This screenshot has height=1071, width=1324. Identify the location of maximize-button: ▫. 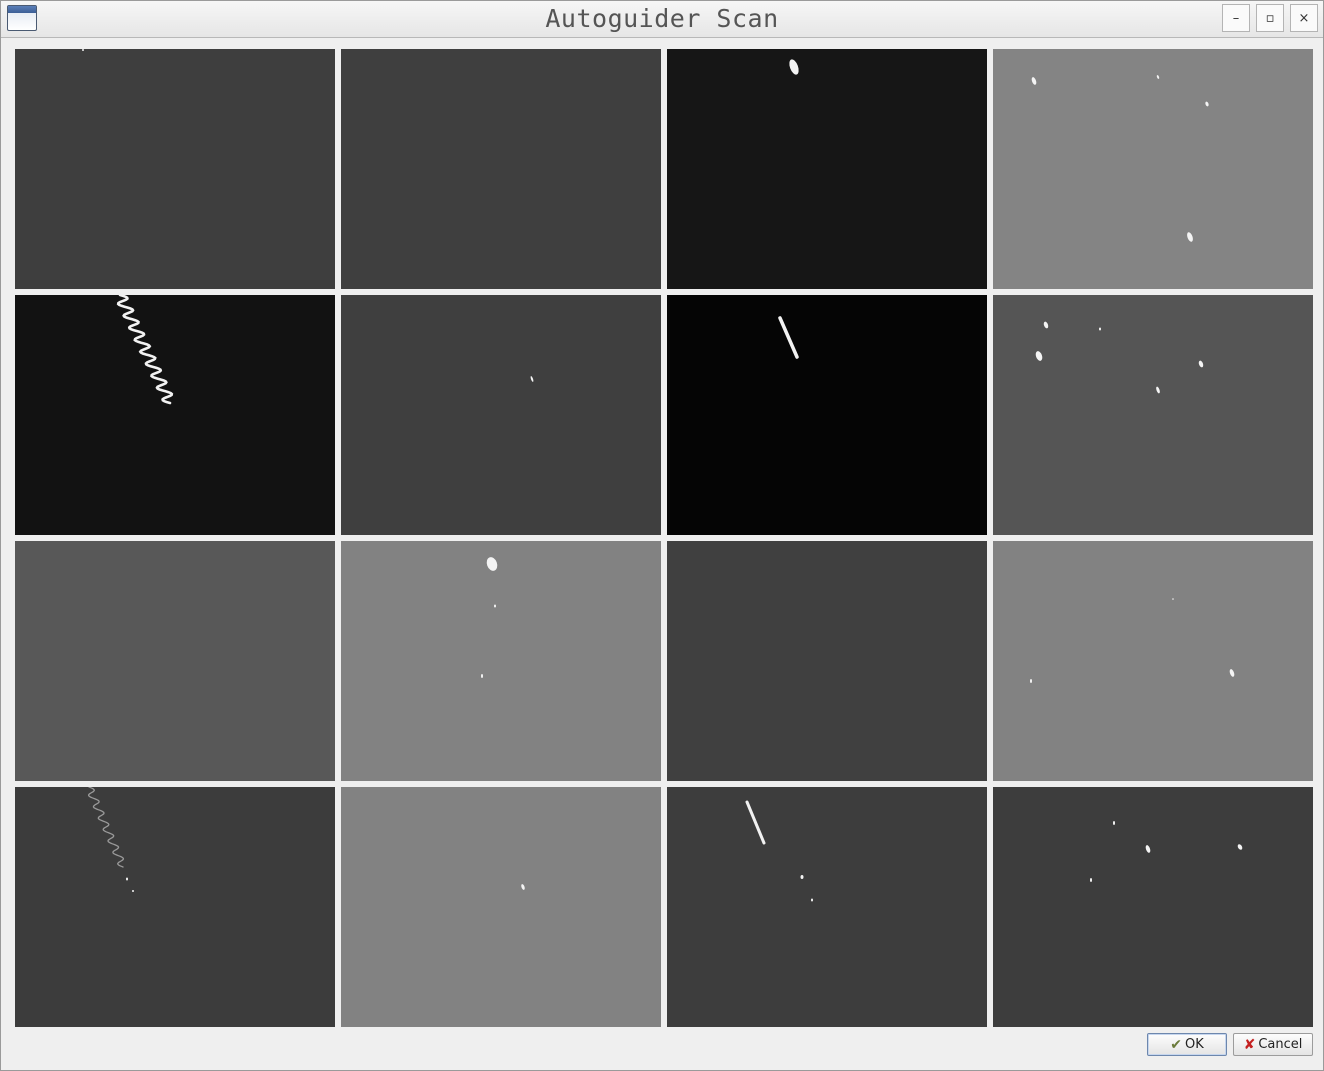
(1270, 18).